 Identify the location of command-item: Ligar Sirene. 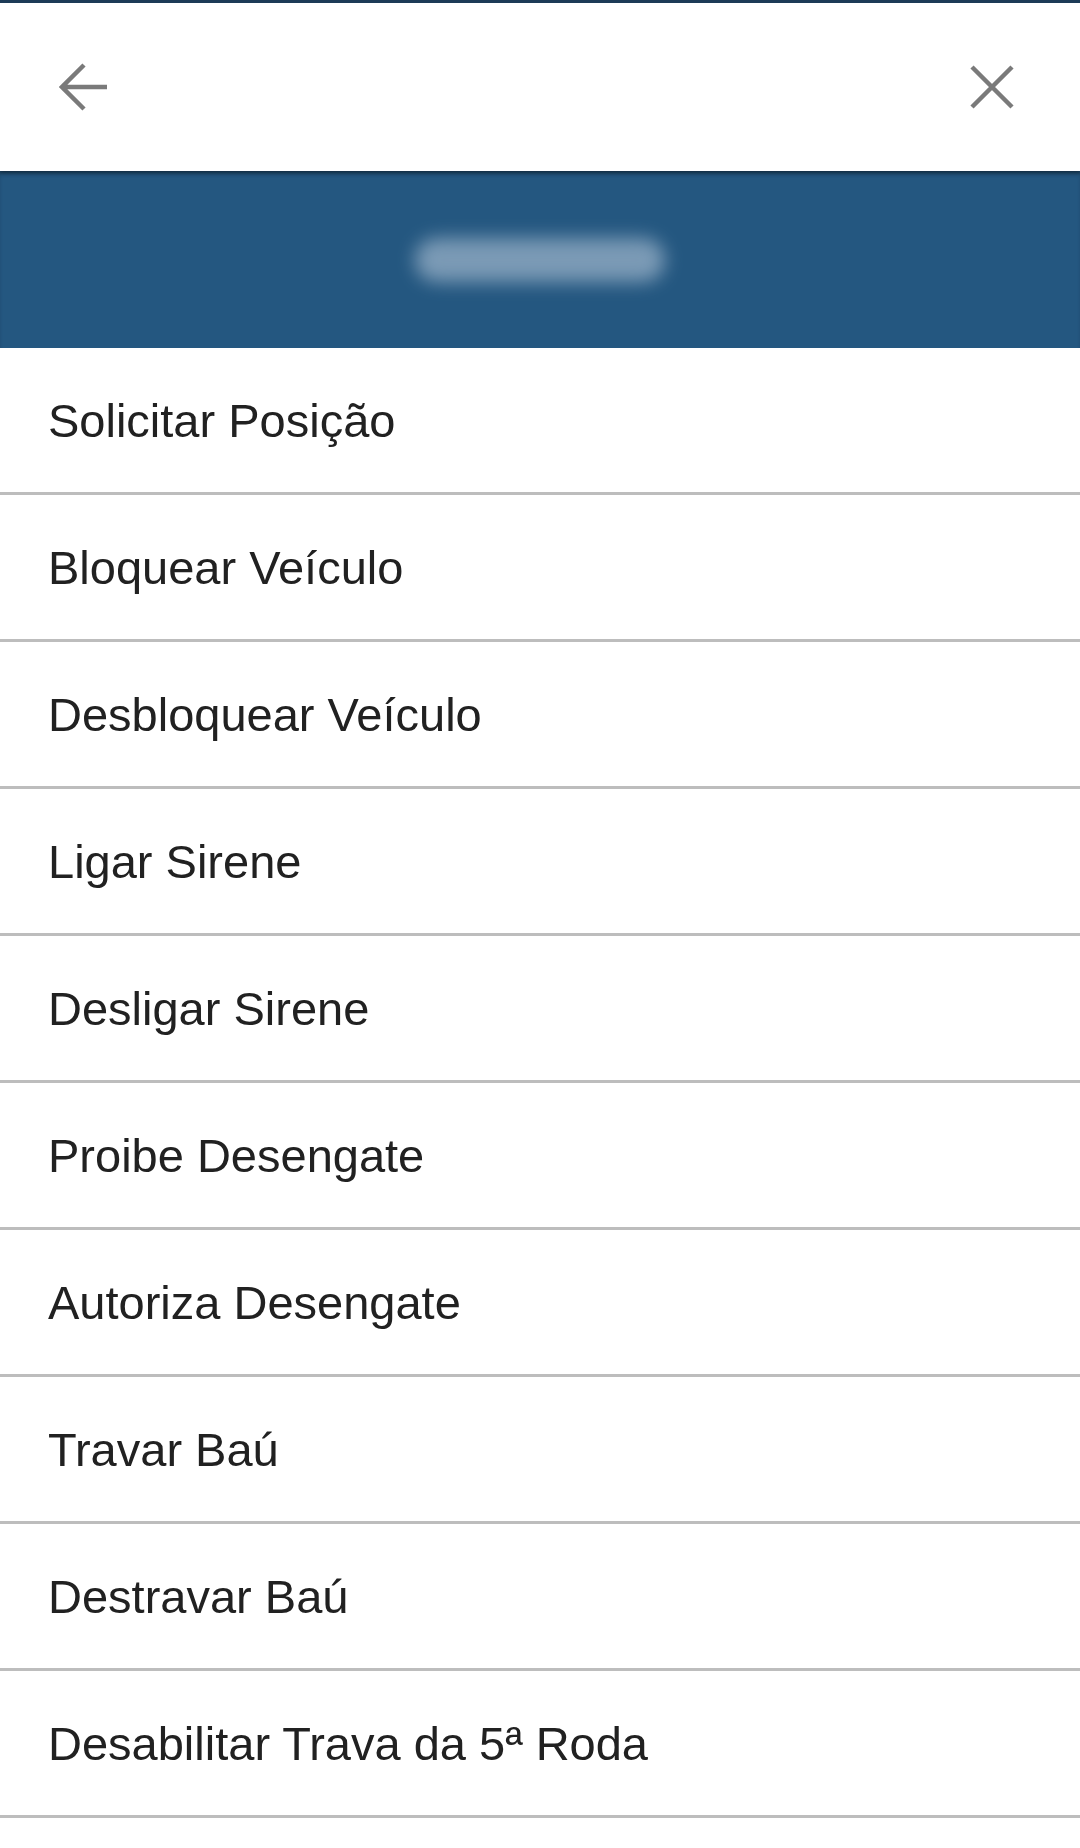
(540, 862).